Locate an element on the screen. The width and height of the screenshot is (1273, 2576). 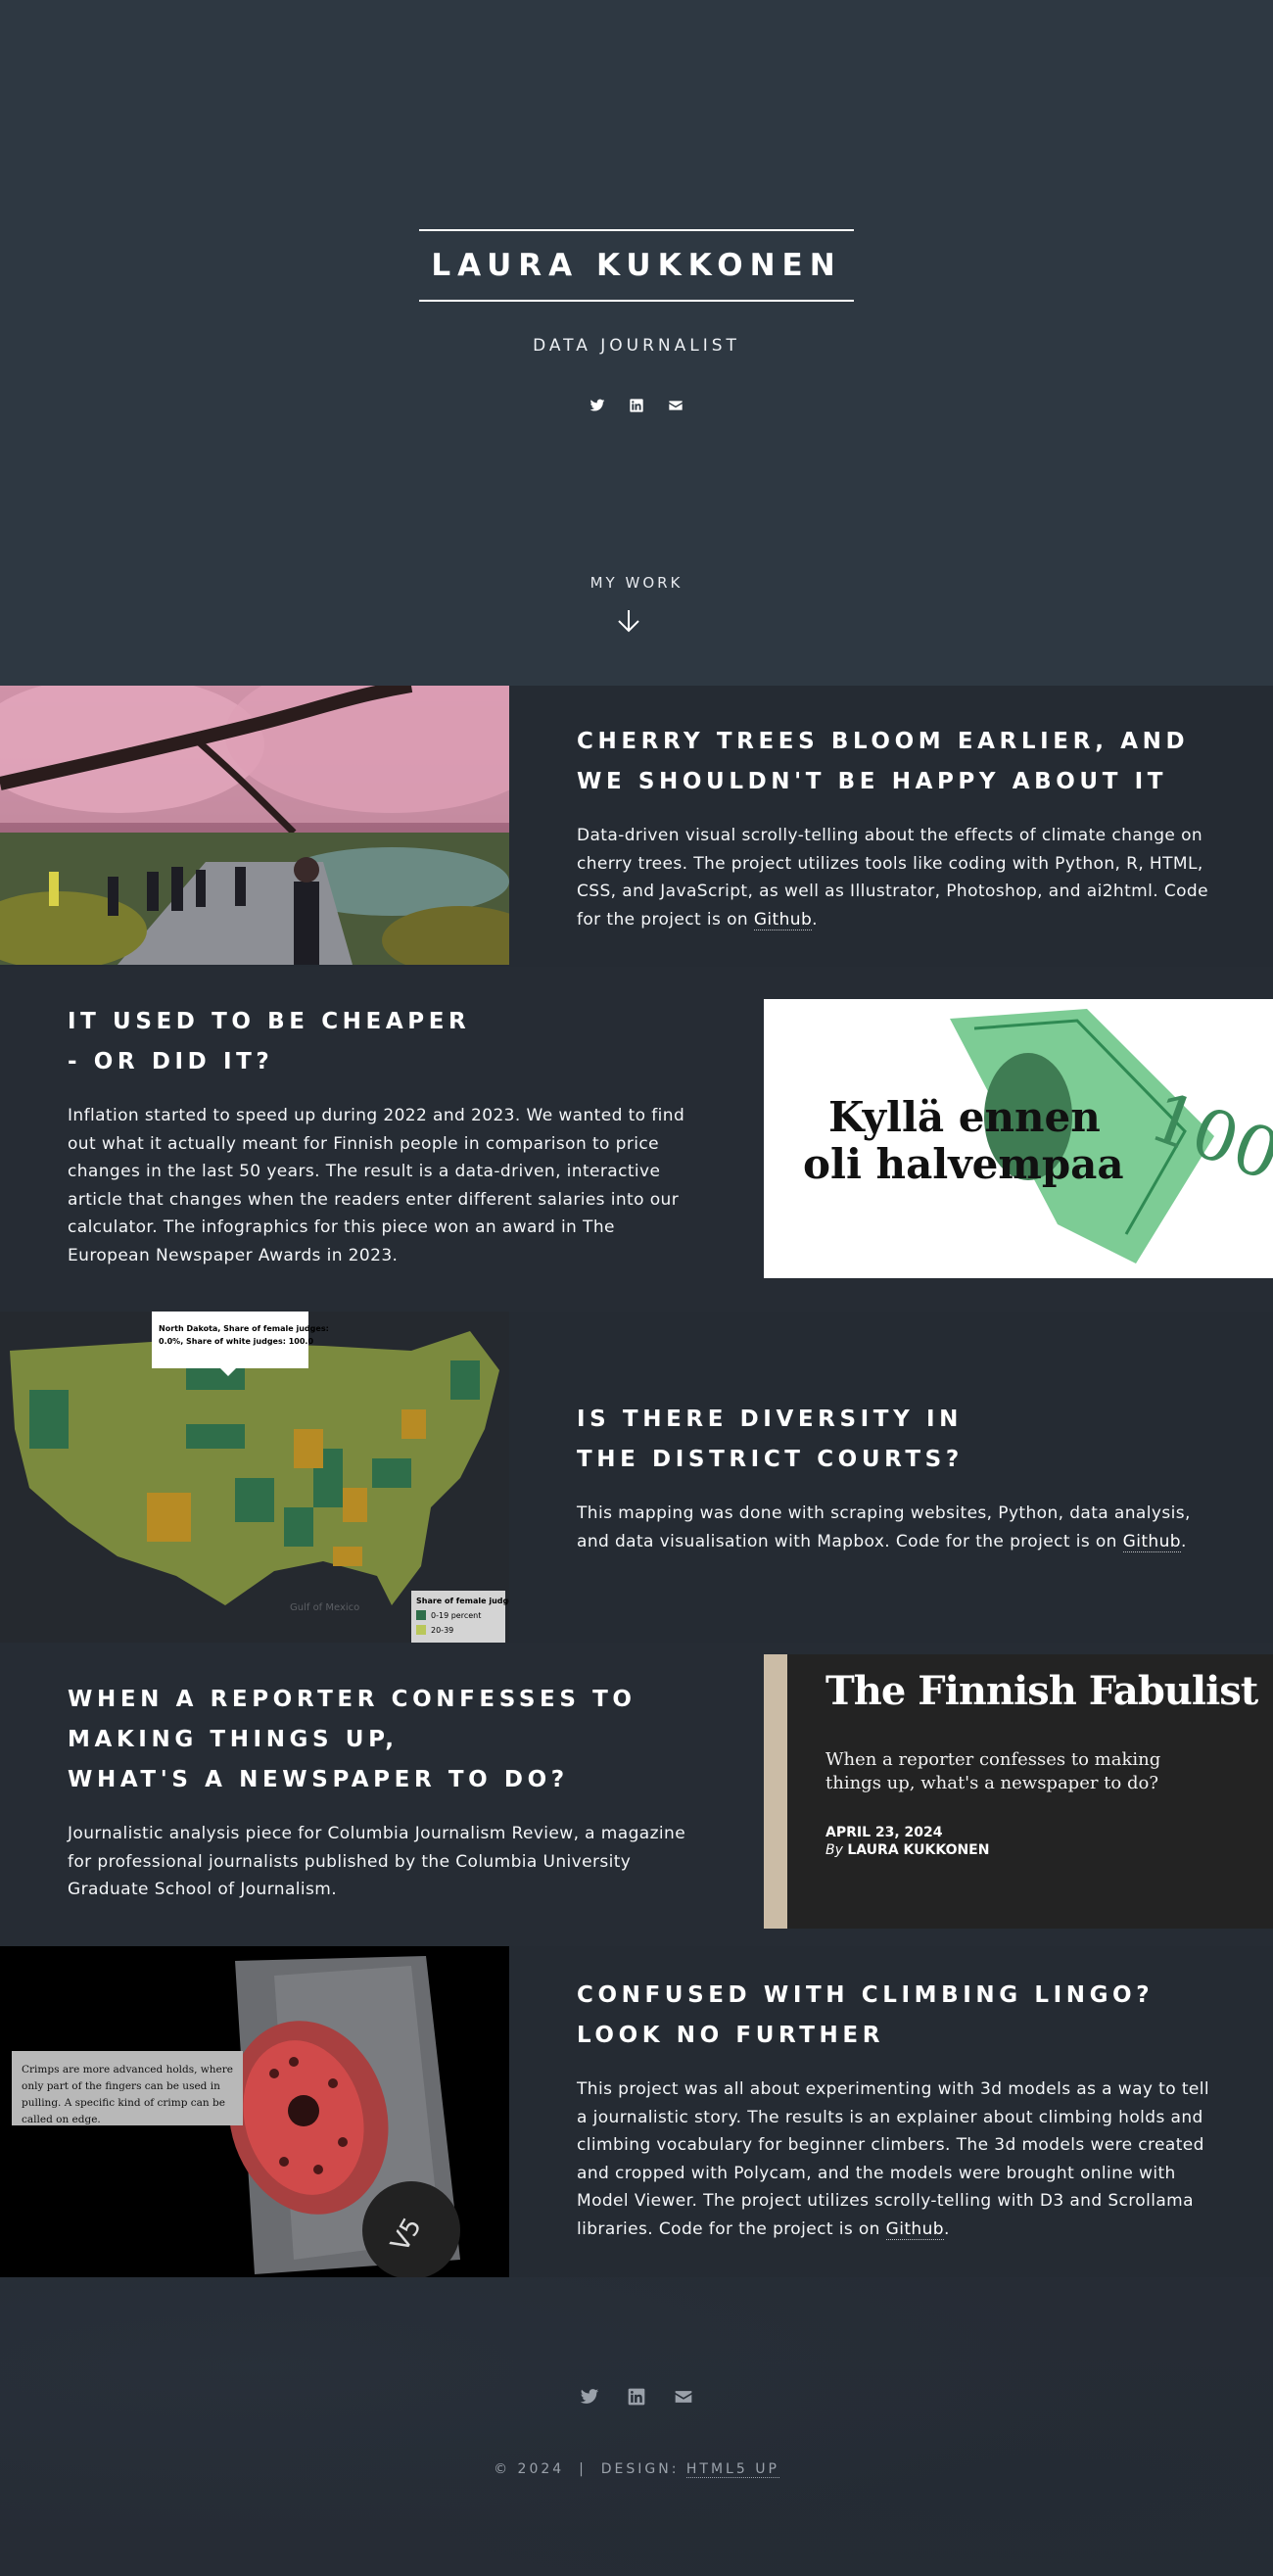
map-sea-label: Gulf of Mexico is located at coordinates (324, 1608).